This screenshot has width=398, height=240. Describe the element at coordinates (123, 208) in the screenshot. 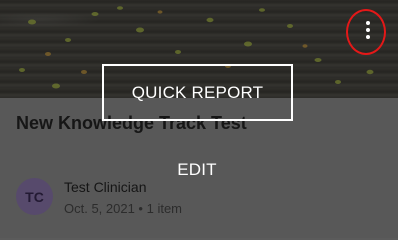

I see `card-meta: Oct. 5, 2021 • 1 item` at that location.